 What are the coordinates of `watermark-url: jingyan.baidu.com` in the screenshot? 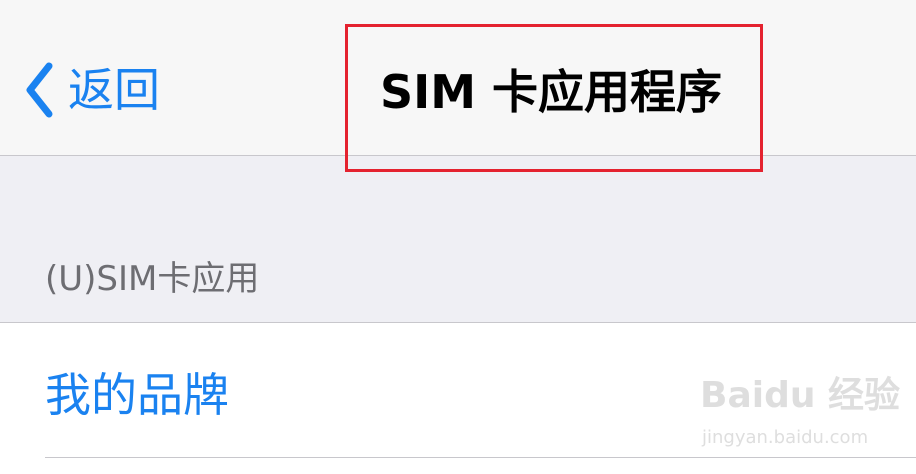 It's located at (785, 437).